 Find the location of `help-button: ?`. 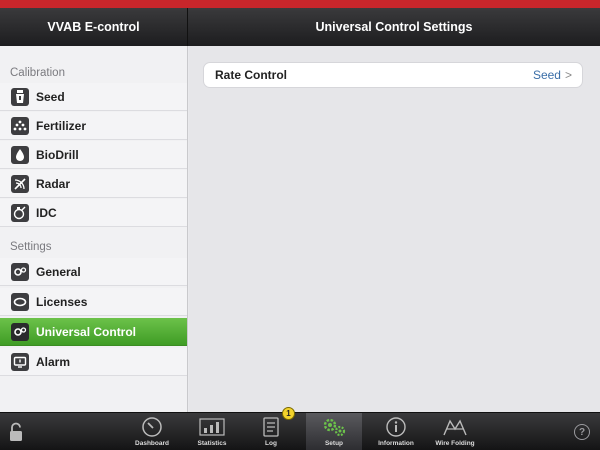

help-button: ? is located at coordinates (582, 432).